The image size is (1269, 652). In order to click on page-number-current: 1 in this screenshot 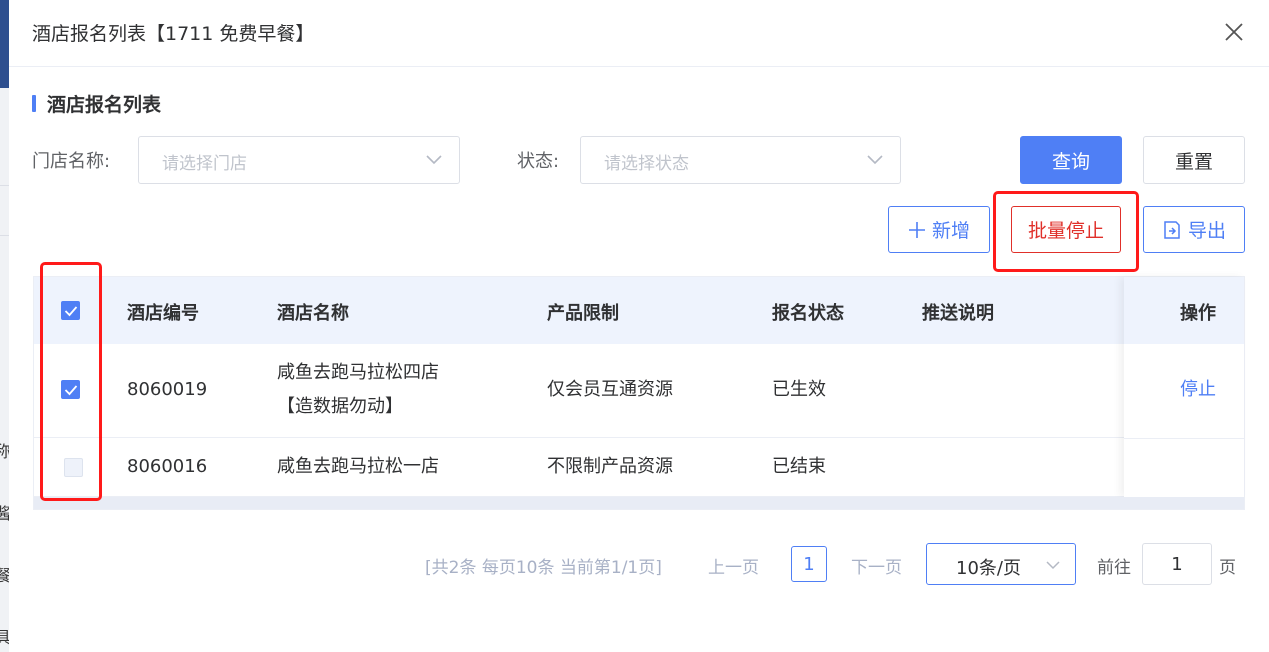, I will do `click(809, 564)`.